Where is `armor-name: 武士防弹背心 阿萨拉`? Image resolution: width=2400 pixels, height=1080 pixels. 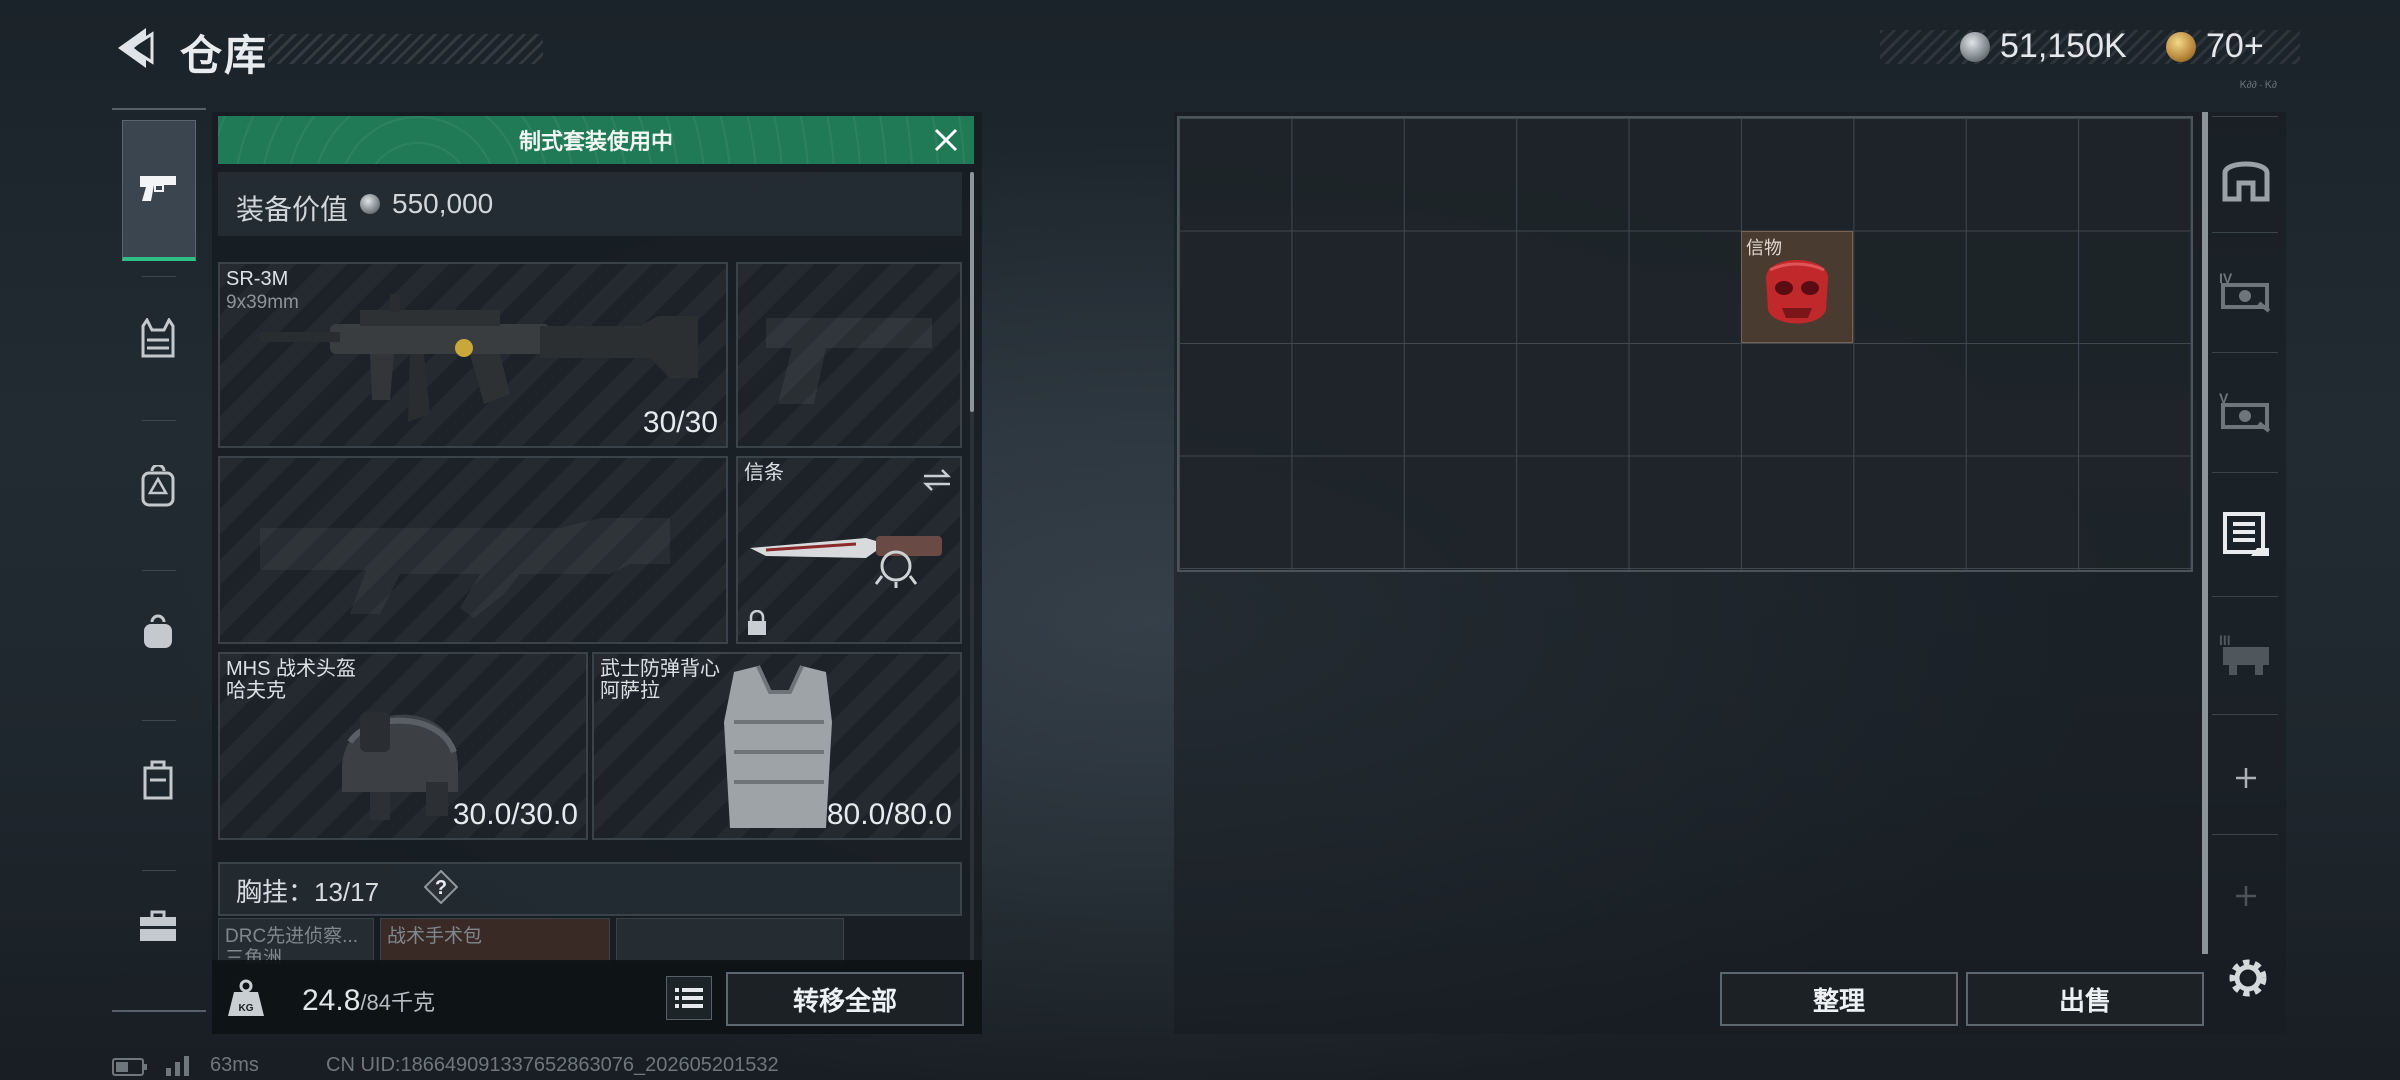
armor-name: 武士防弹背心 阿萨拉 is located at coordinates (660, 680).